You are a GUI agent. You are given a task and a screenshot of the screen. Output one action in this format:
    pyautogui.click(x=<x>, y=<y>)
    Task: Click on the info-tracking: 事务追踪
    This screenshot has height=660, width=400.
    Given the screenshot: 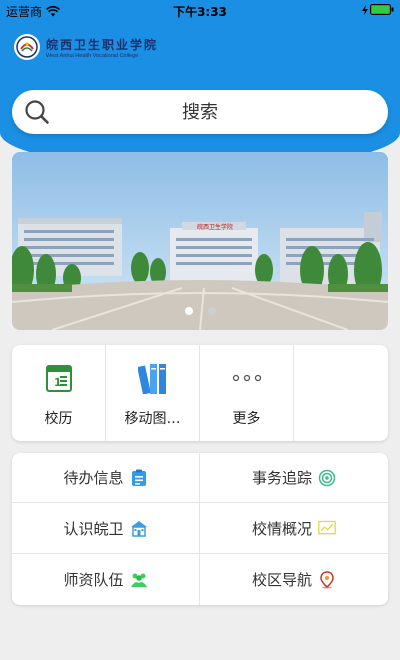 What is the action you would take?
    pyautogui.click(x=294, y=478)
    